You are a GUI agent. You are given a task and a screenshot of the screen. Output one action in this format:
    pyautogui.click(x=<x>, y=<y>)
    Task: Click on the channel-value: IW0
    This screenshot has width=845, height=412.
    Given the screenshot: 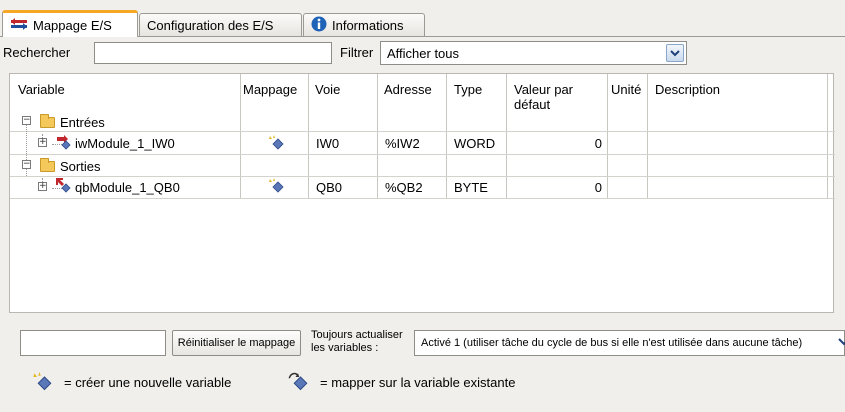 What is the action you would take?
    pyautogui.click(x=328, y=143)
    